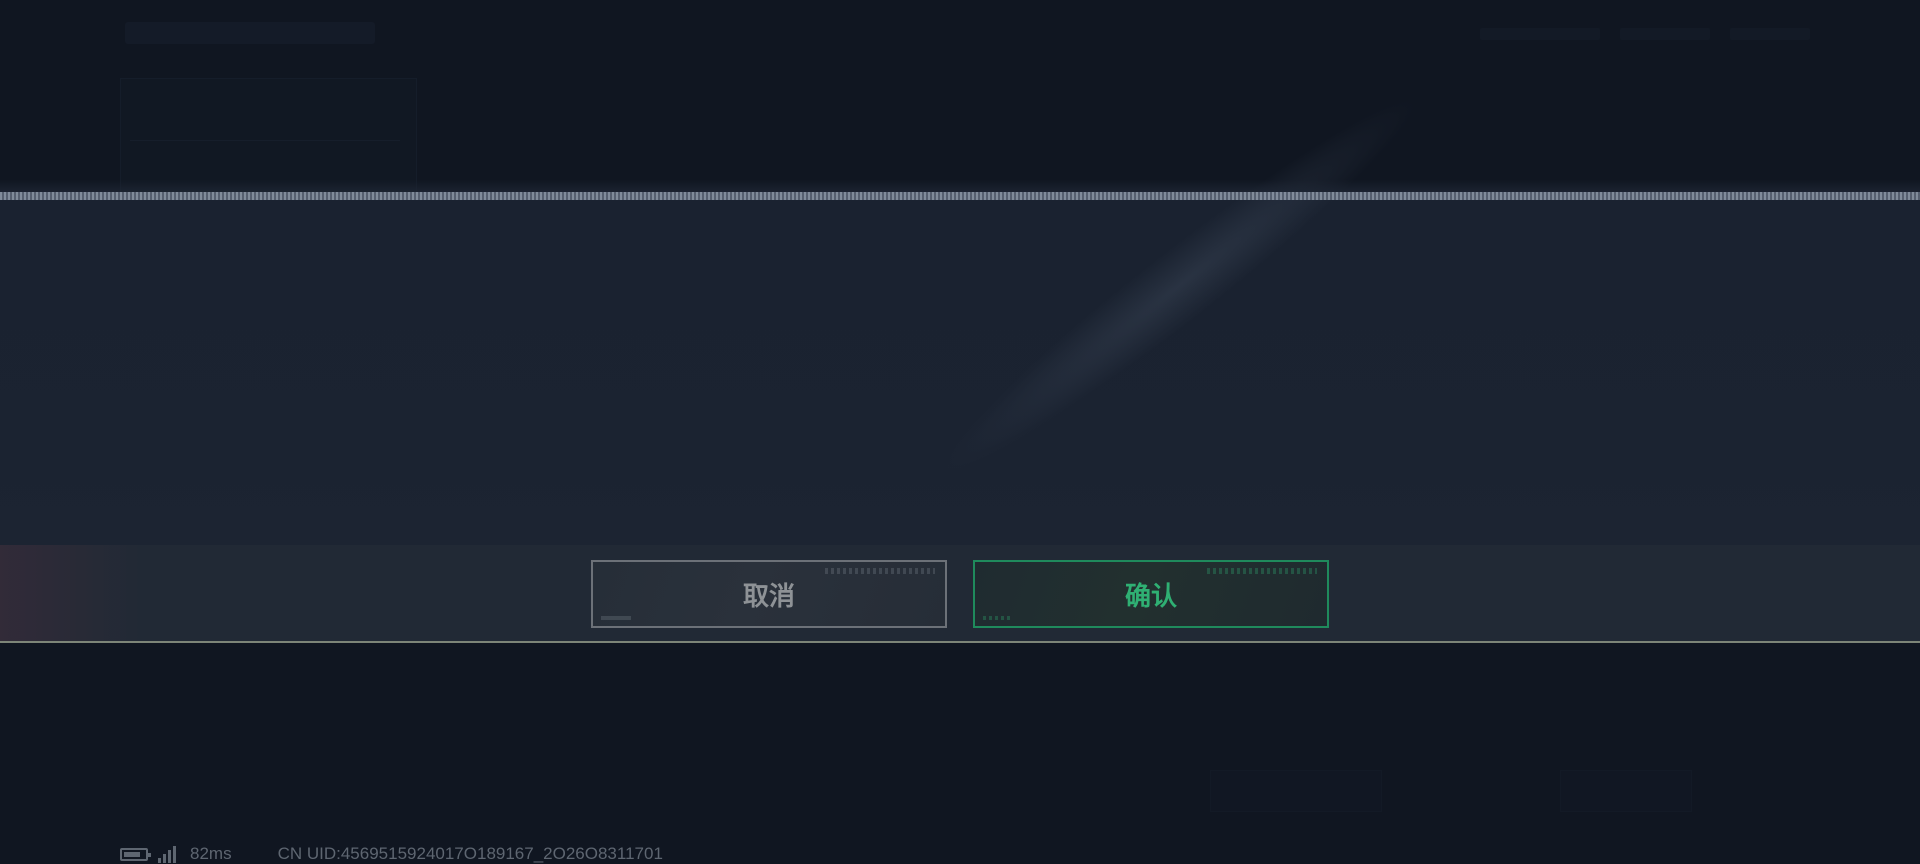  Describe the element at coordinates (211, 853) in the screenshot. I see `ping-value: 82ms` at that location.